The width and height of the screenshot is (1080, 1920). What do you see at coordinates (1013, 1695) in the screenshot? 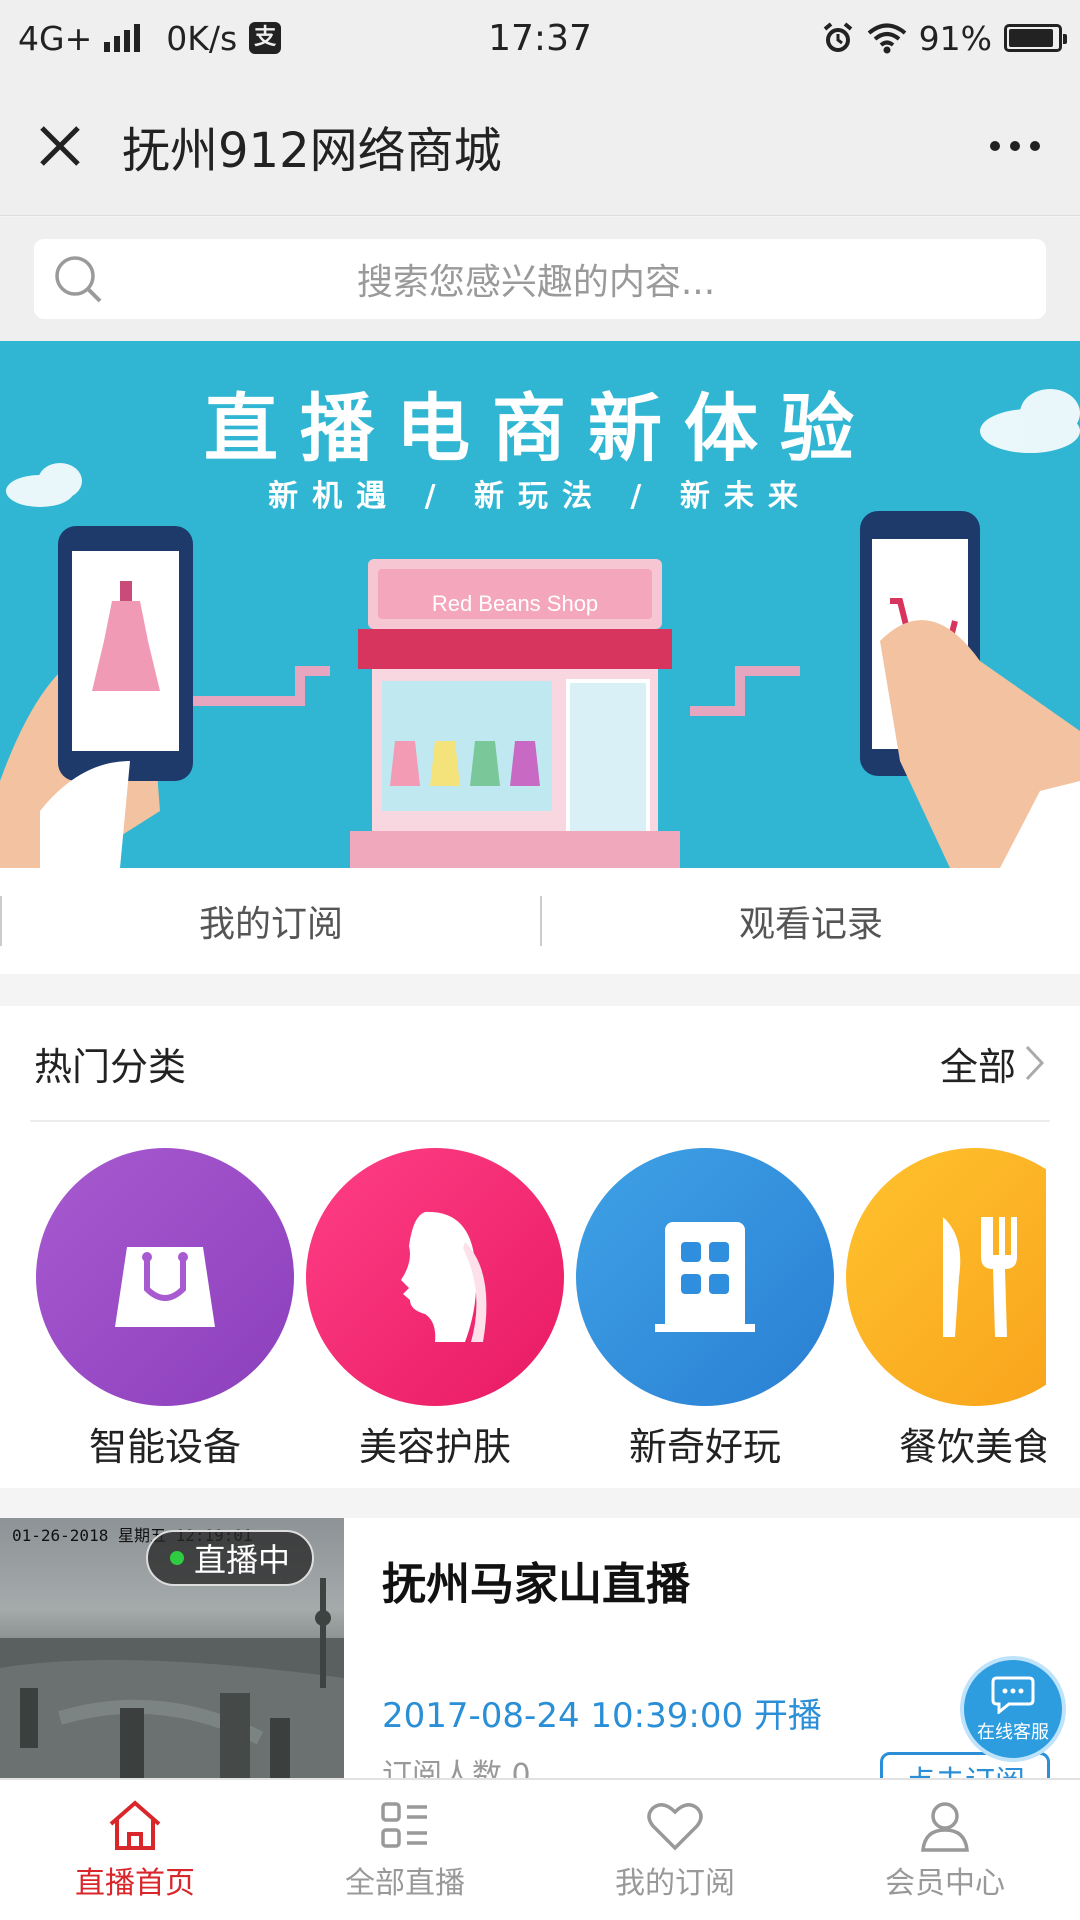
I see `chat-icon` at bounding box center [1013, 1695].